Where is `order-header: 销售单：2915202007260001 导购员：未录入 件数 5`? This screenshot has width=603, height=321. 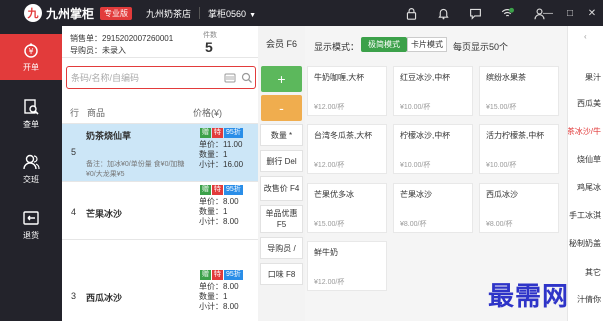 order-header: 销售单：2915202007260001 导购员：未录入 件数 5 is located at coordinates (160, 42).